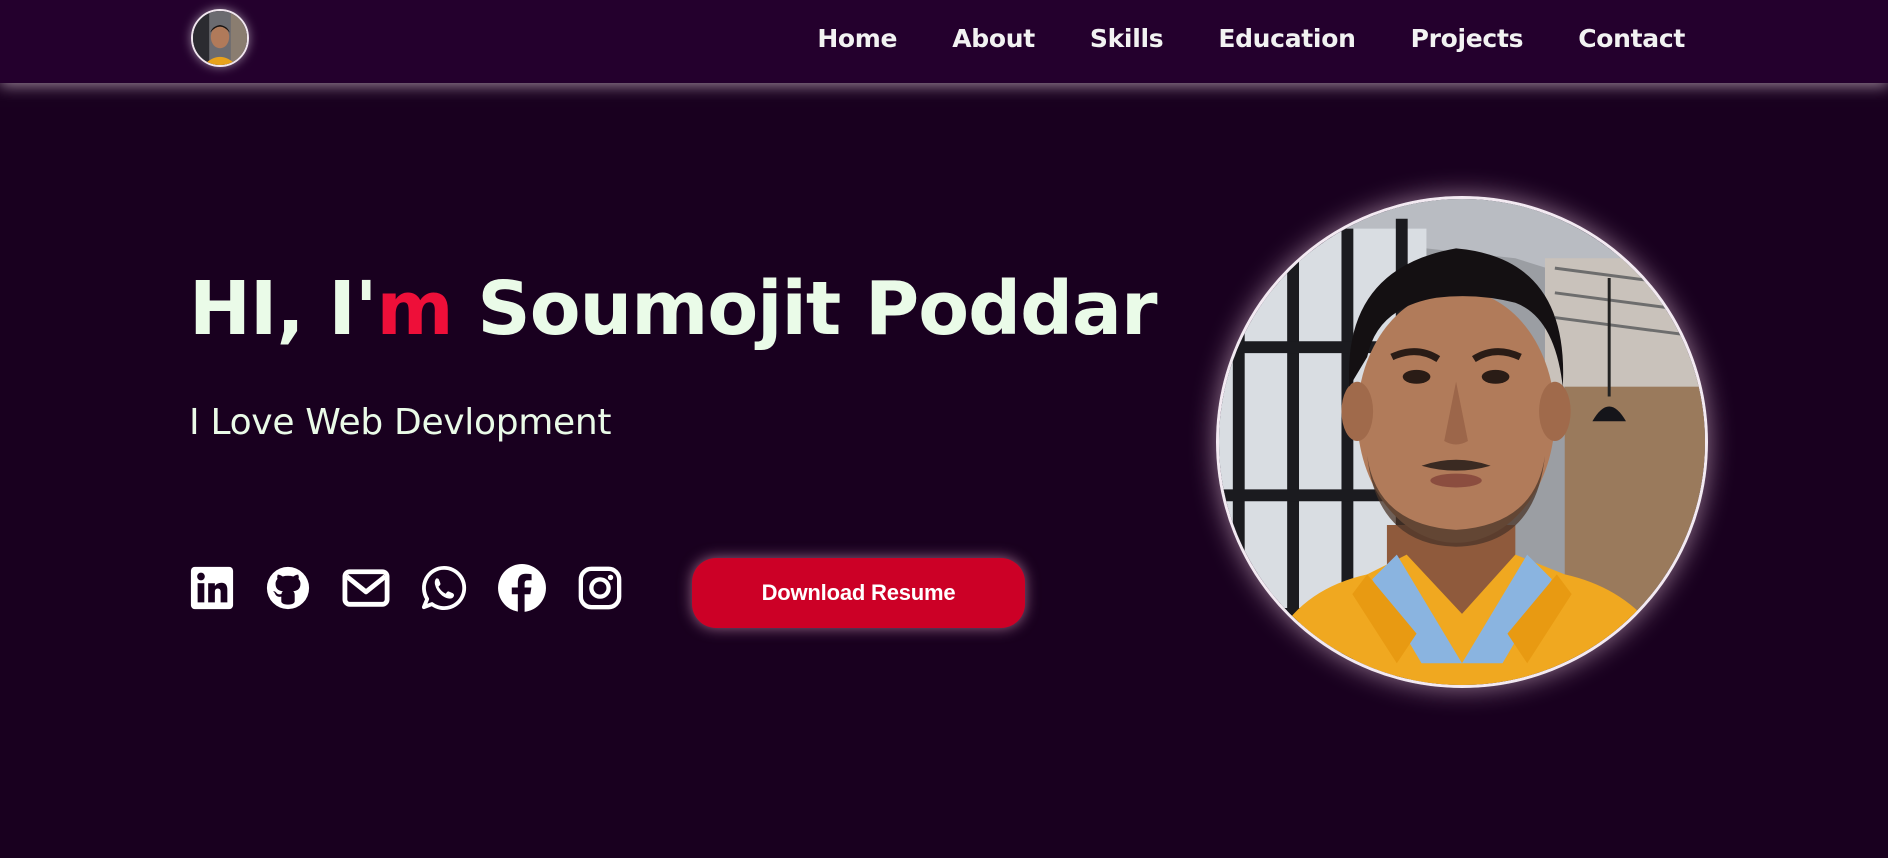  What do you see at coordinates (288, 588) in the screenshot?
I see `github-icon` at bounding box center [288, 588].